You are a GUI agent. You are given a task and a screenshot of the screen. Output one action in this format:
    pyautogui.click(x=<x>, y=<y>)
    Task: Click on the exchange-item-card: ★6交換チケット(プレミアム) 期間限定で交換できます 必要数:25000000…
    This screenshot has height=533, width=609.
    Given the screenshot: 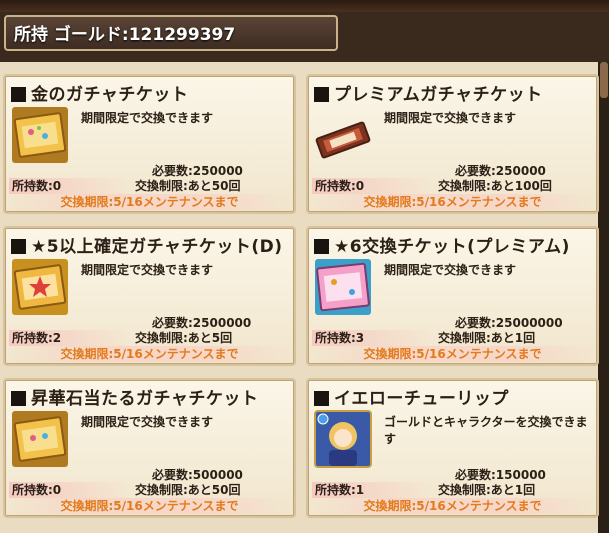 What is the action you would take?
    pyautogui.click(x=452, y=296)
    